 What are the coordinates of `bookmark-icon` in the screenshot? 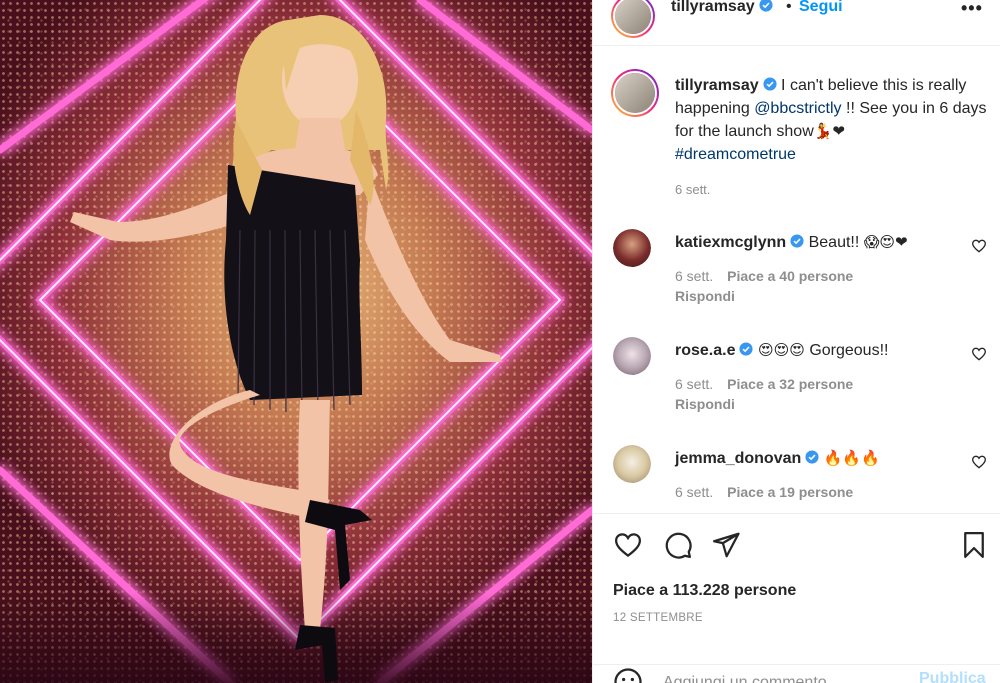 It's located at (974, 545).